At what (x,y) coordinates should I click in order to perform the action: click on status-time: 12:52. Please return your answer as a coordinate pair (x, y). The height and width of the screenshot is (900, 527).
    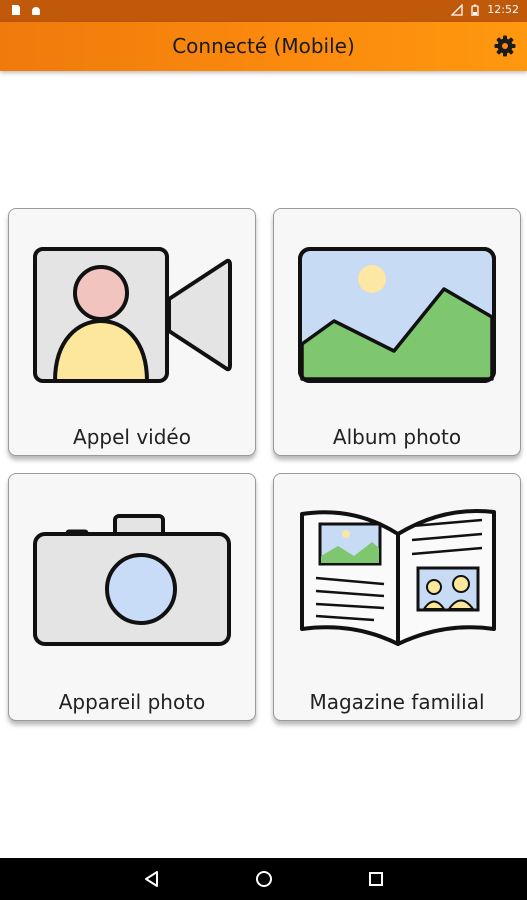
    Looking at the image, I should click on (503, 9).